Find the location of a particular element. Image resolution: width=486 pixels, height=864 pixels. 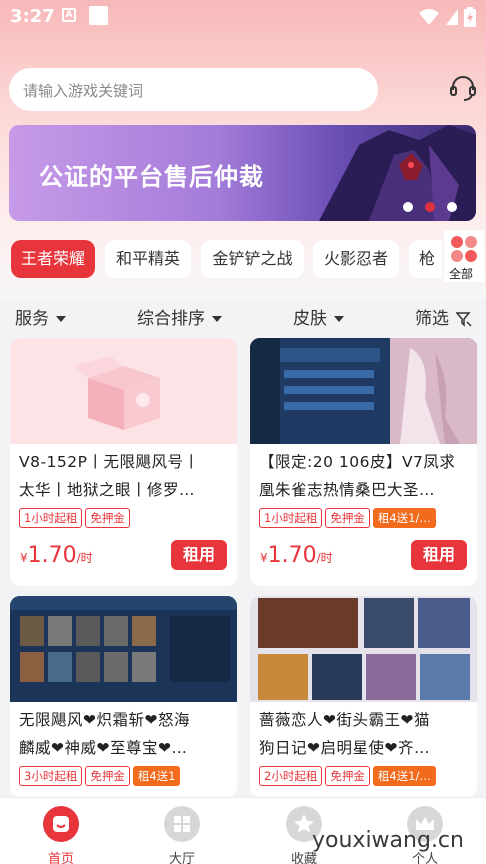

nav-hall: 大厅 is located at coordinates (182, 831).